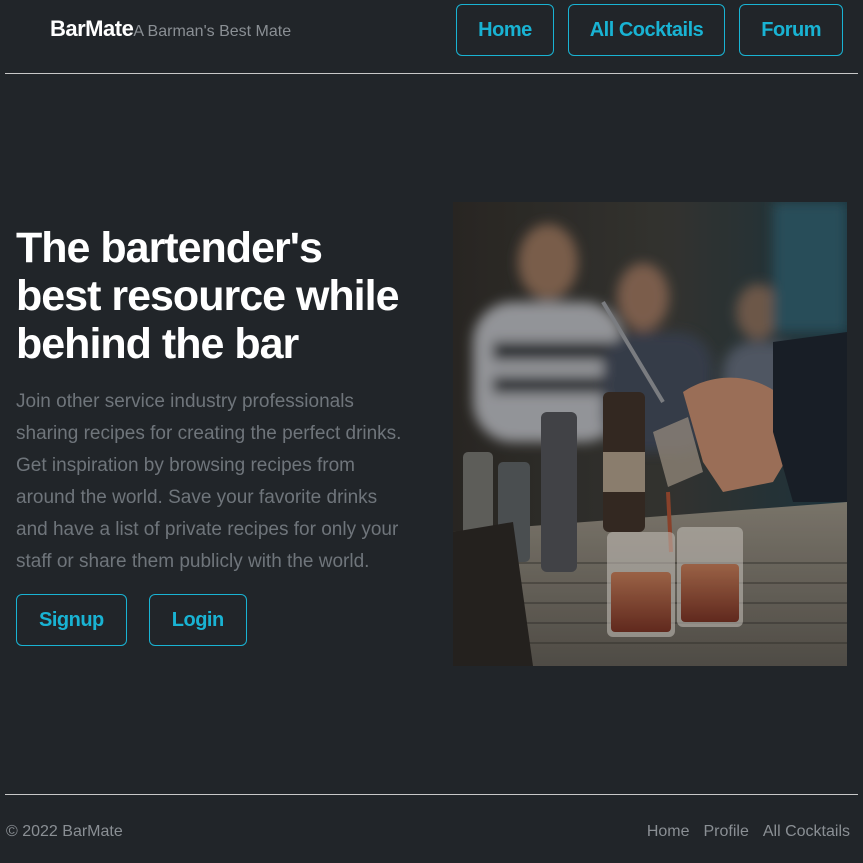  What do you see at coordinates (131, 620) in the screenshot?
I see `hero-actions: Signup Login` at bounding box center [131, 620].